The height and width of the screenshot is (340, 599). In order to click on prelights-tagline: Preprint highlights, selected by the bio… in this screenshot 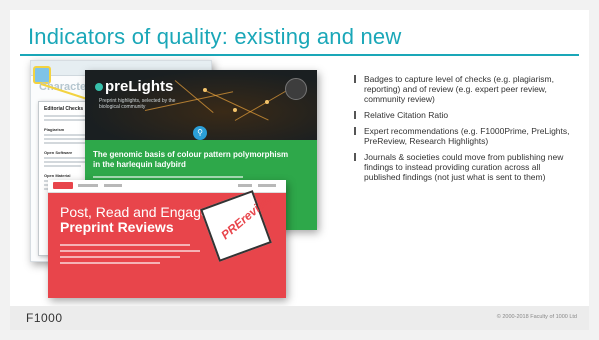, I will do `click(137, 104)`.